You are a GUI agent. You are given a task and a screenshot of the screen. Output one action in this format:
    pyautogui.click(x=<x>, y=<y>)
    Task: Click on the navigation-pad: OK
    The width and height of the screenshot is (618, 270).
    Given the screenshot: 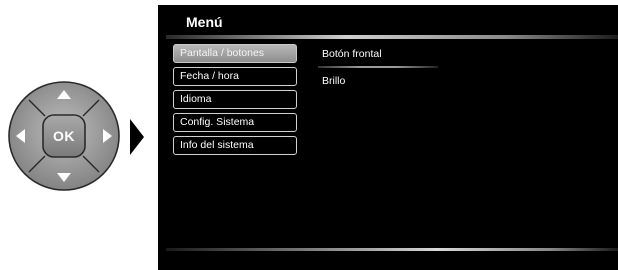 What is the action you would take?
    pyautogui.click(x=64, y=136)
    